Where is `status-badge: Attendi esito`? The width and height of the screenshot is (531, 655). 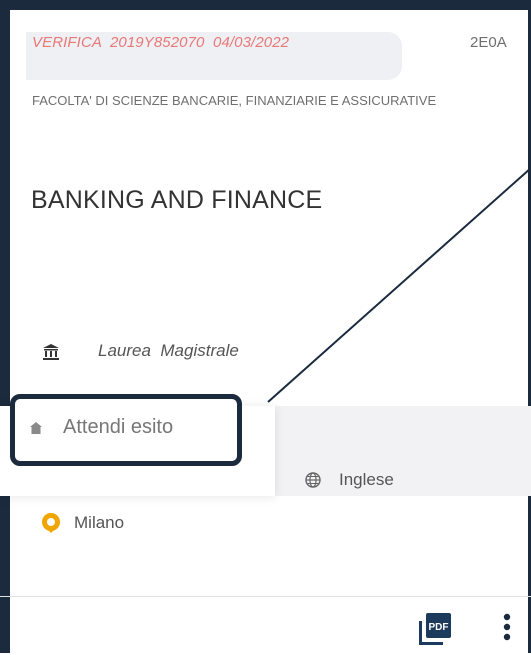 status-badge: Attendi esito is located at coordinates (126, 430).